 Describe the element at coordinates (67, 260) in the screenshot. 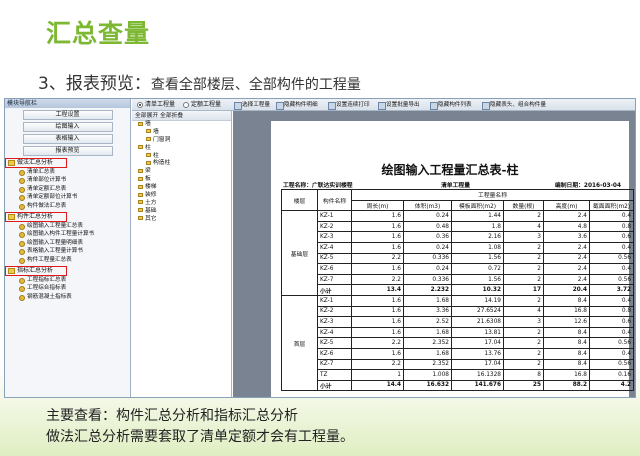

I see `nav-item: 构件工程量汇总表` at that location.